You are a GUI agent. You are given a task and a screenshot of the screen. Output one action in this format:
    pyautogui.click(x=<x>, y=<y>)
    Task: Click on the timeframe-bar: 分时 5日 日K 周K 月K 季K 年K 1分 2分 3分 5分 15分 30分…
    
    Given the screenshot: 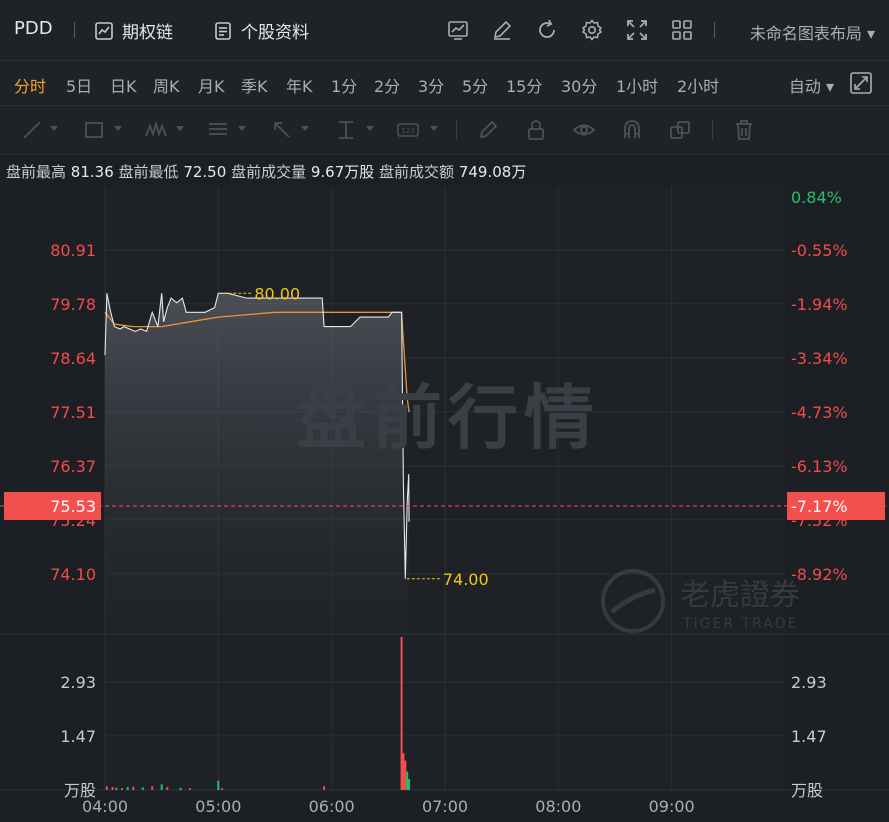 What is the action you would take?
    pyautogui.click(x=444, y=83)
    